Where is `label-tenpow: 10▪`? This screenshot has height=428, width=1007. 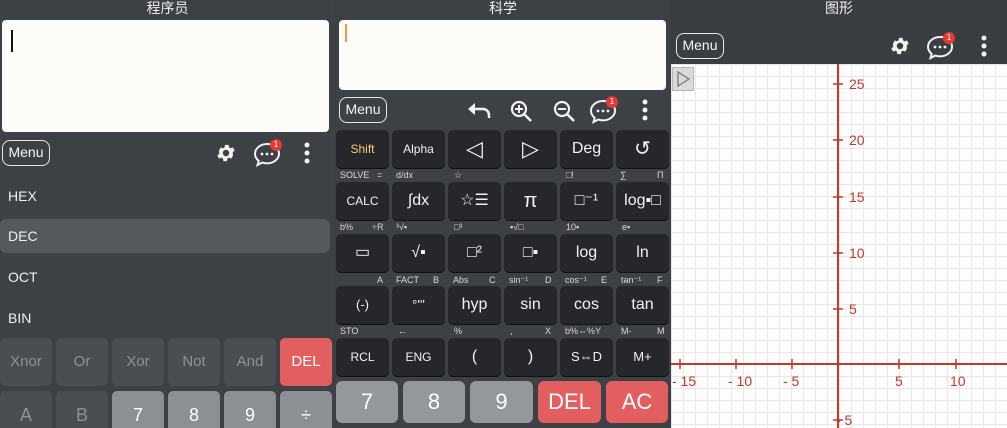
label-tenpow: 10▪ is located at coordinates (573, 227).